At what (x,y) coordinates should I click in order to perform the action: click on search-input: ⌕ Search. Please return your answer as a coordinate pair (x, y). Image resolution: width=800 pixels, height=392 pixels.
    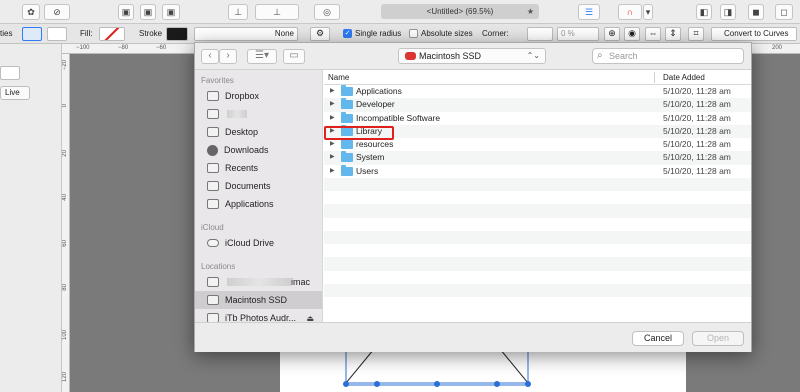
    Looking at the image, I should click on (668, 56).